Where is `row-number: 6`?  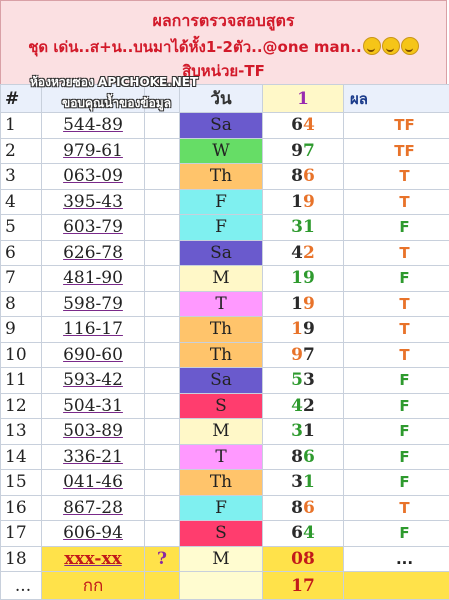
row-number: 6 is located at coordinates (21, 253).